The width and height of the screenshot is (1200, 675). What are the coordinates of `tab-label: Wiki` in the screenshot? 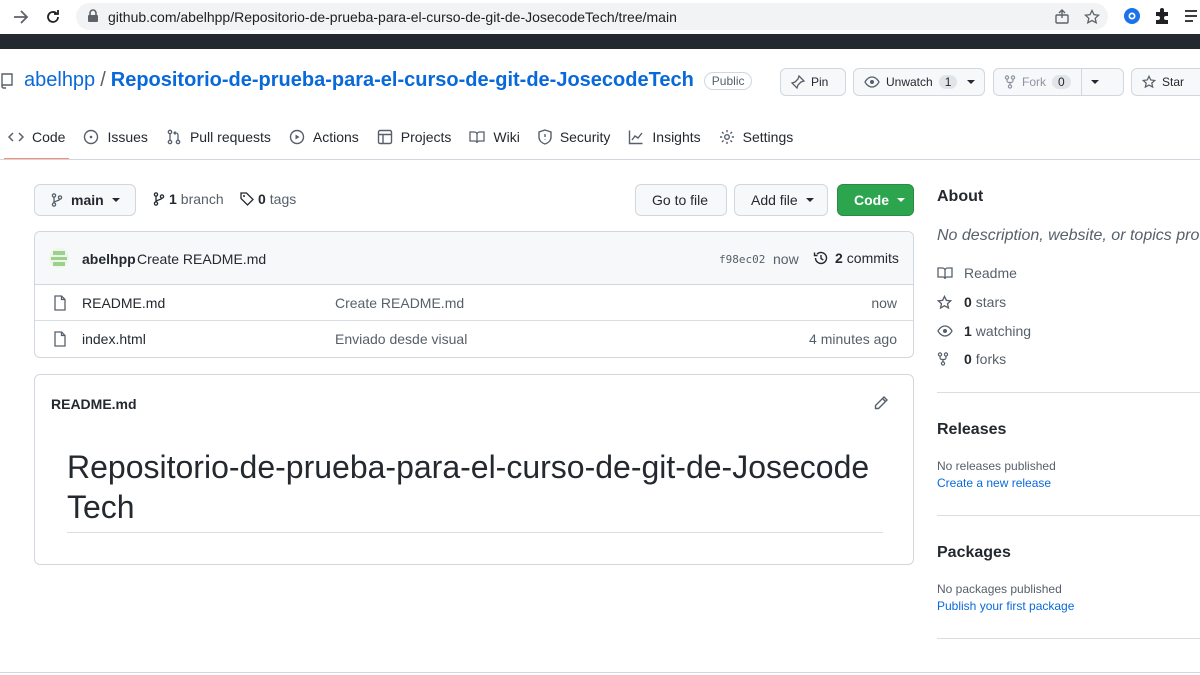 It's located at (506, 137).